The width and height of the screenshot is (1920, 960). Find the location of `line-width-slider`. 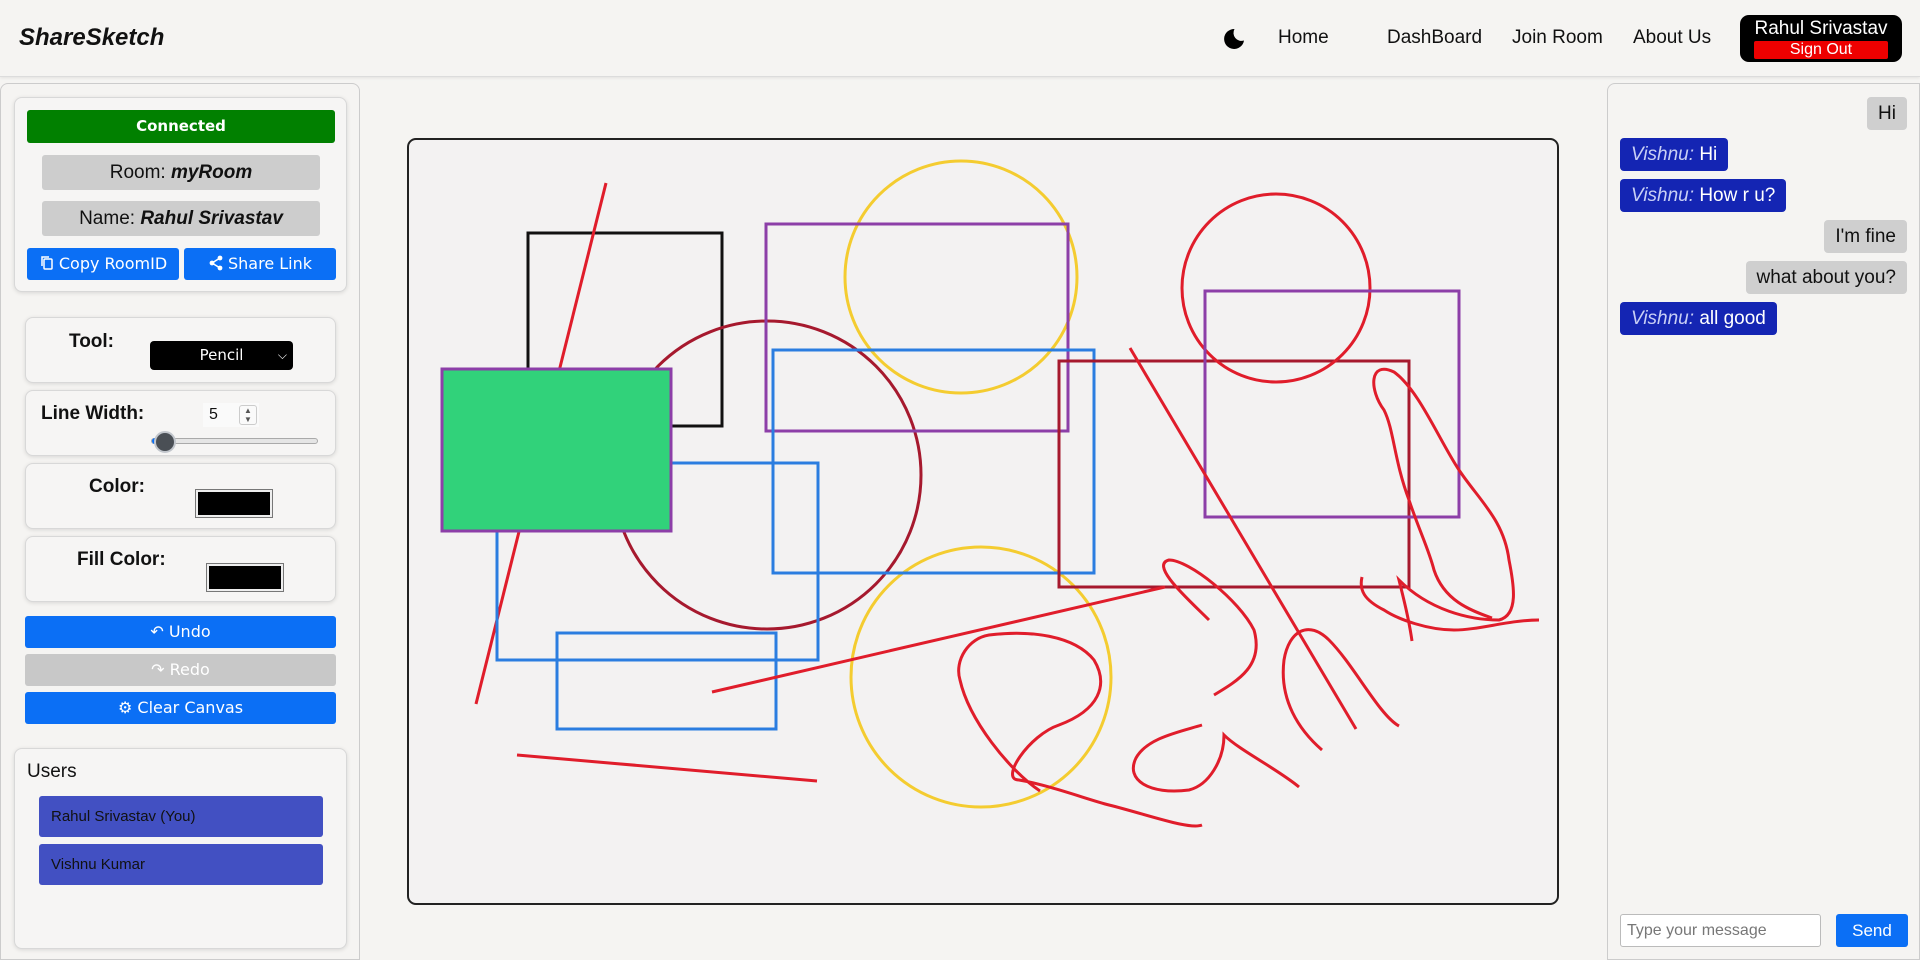

line-width-slider is located at coordinates (234, 441).